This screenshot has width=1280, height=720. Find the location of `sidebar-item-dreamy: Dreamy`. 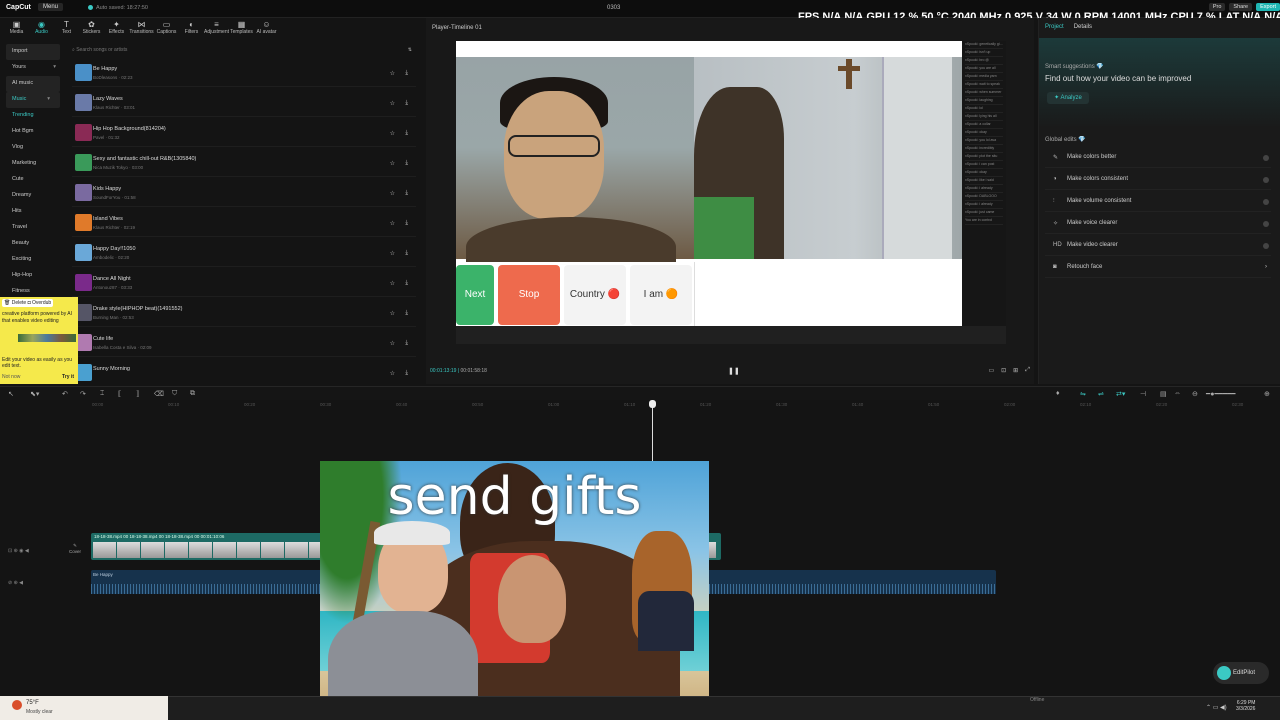

sidebar-item-dreamy: Dreamy is located at coordinates (33, 196).